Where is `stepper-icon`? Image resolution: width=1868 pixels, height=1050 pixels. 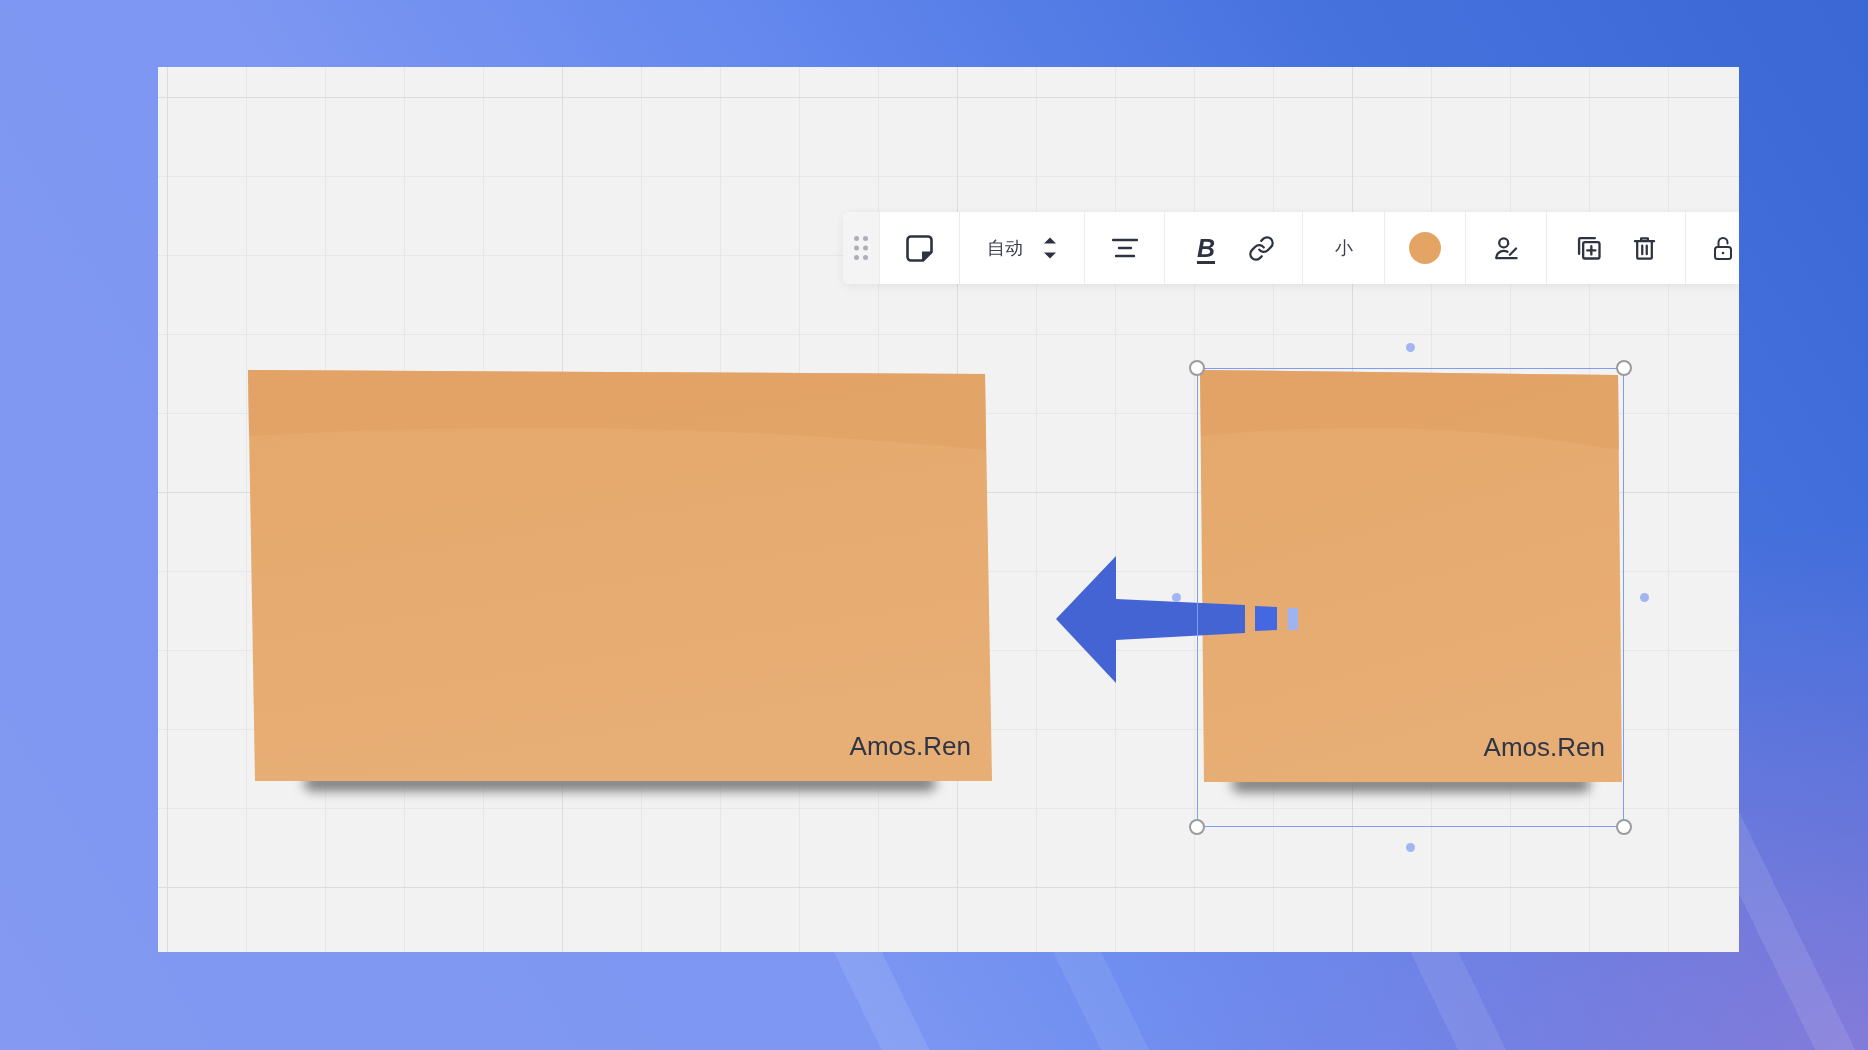
stepper-icon is located at coordinates (1050, 248).